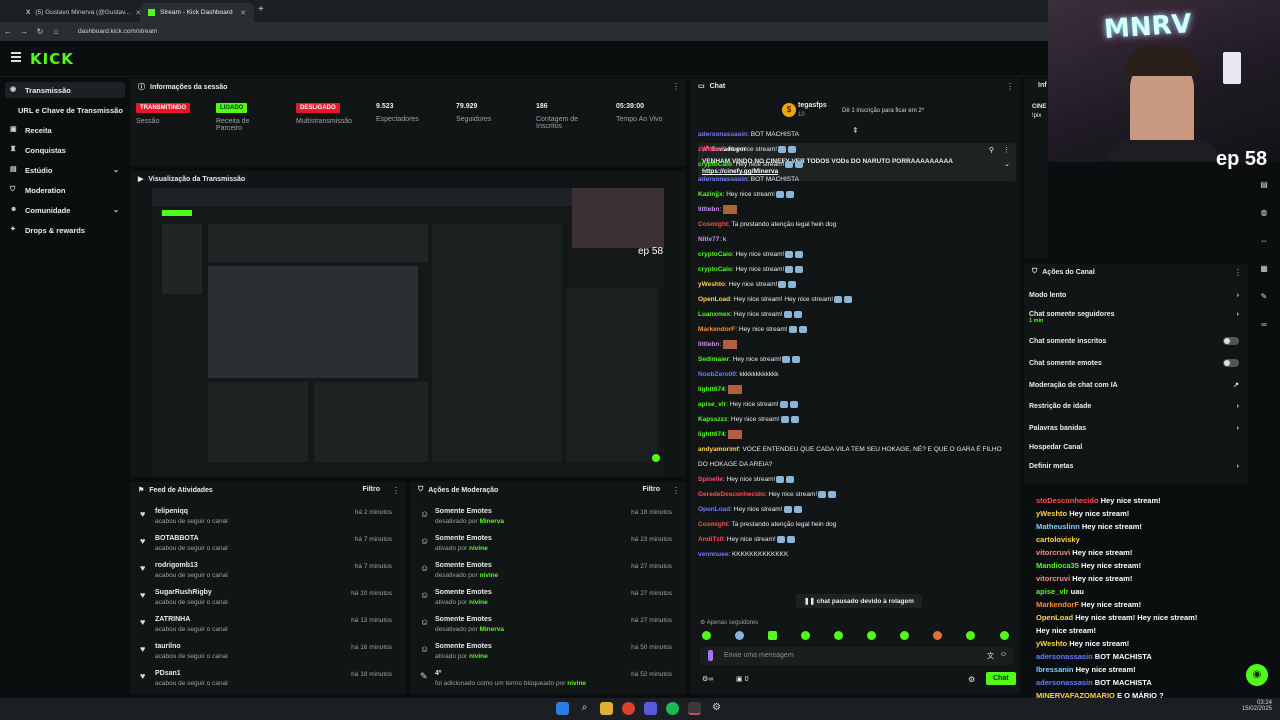 The width and height of the screenshot is (1280, 720). What do you see at coordinates (8, 31) in the screenshot?
I see `back-icon: ←` at bounding box center [8, 31].